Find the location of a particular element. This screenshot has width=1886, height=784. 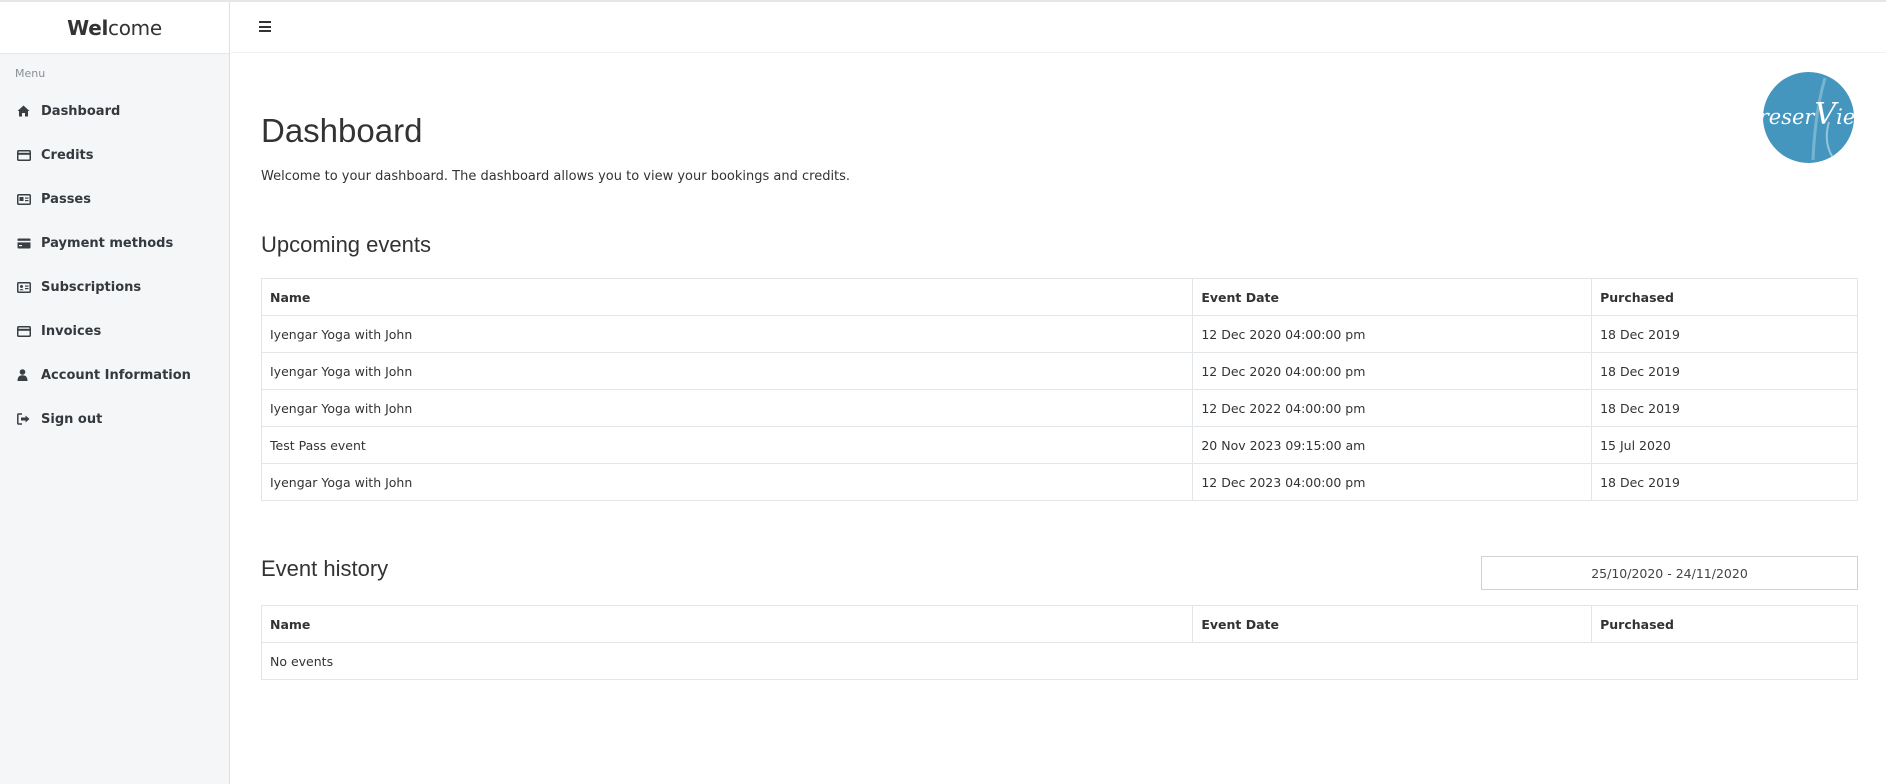

top-bar is located at coordinates (1058, 27).